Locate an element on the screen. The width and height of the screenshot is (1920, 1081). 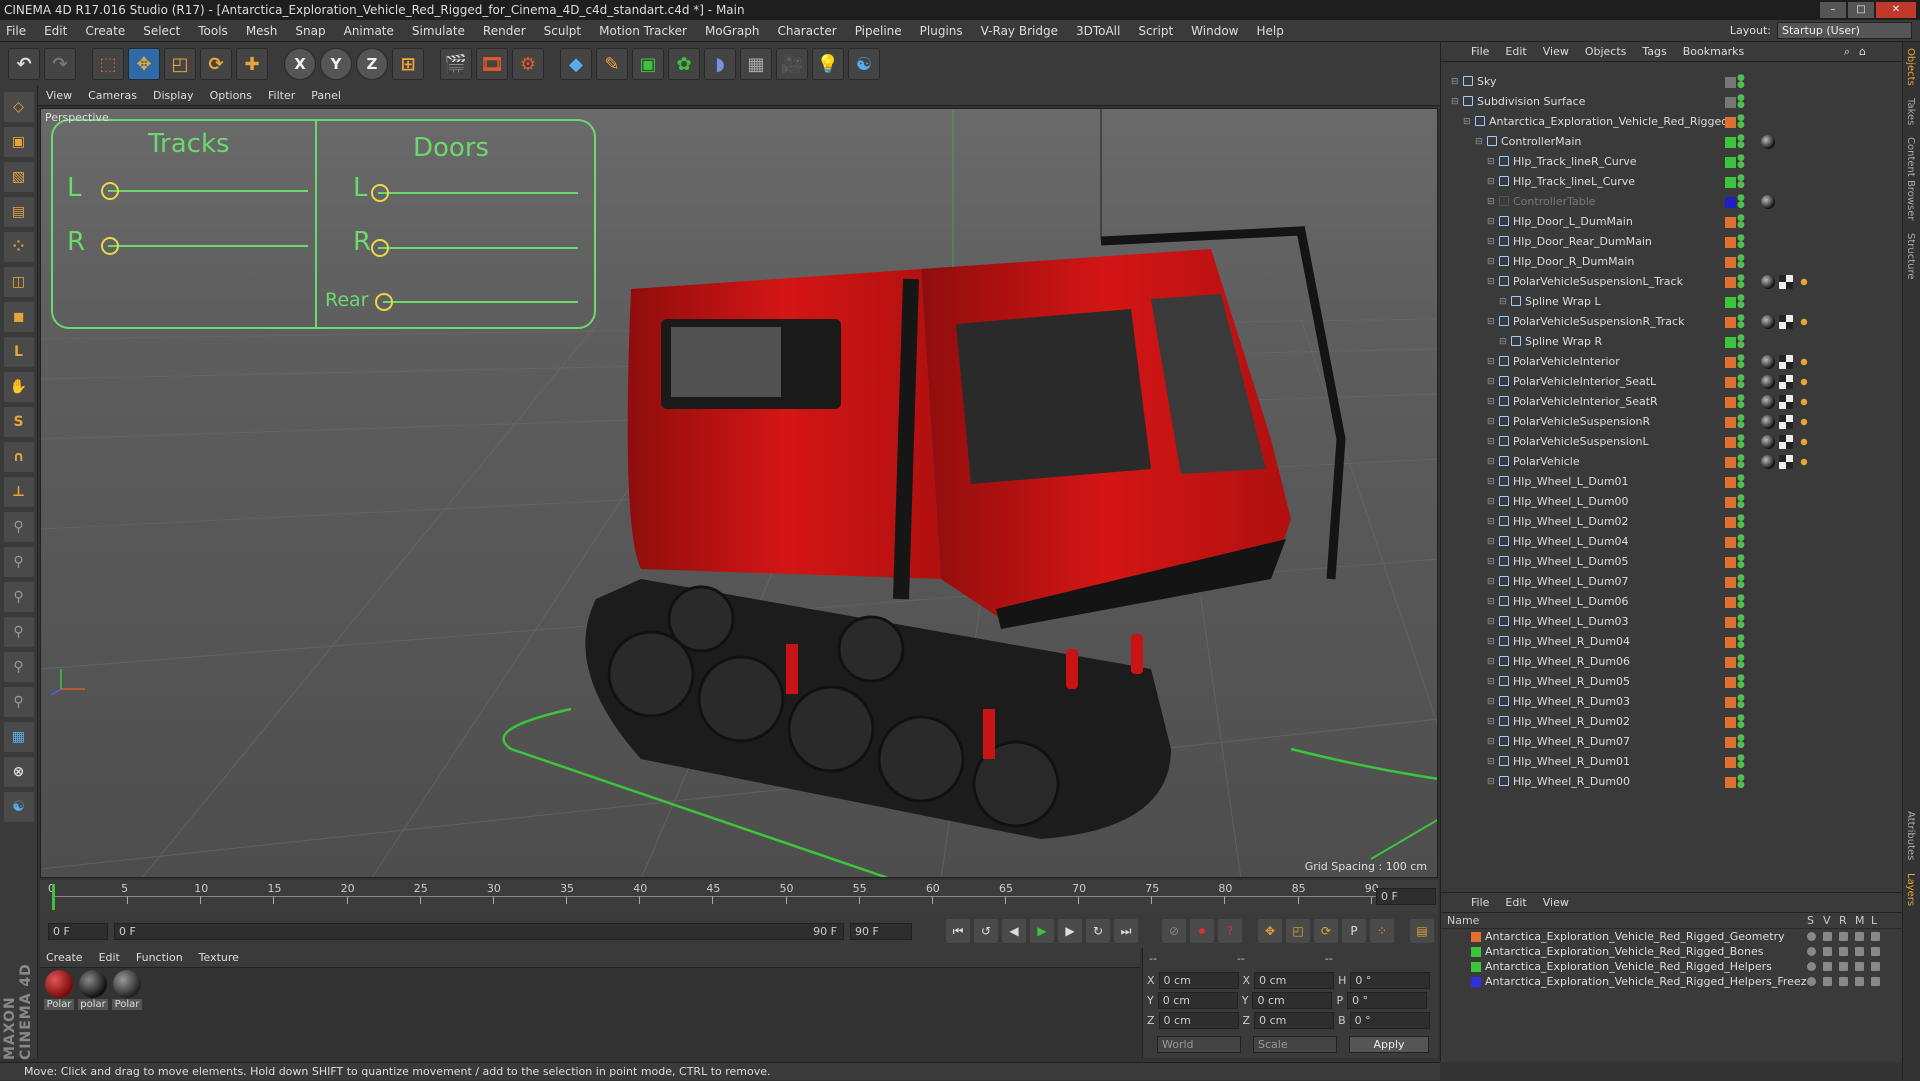
python-script-icon: ☯ is located at coordinates (18, 807).